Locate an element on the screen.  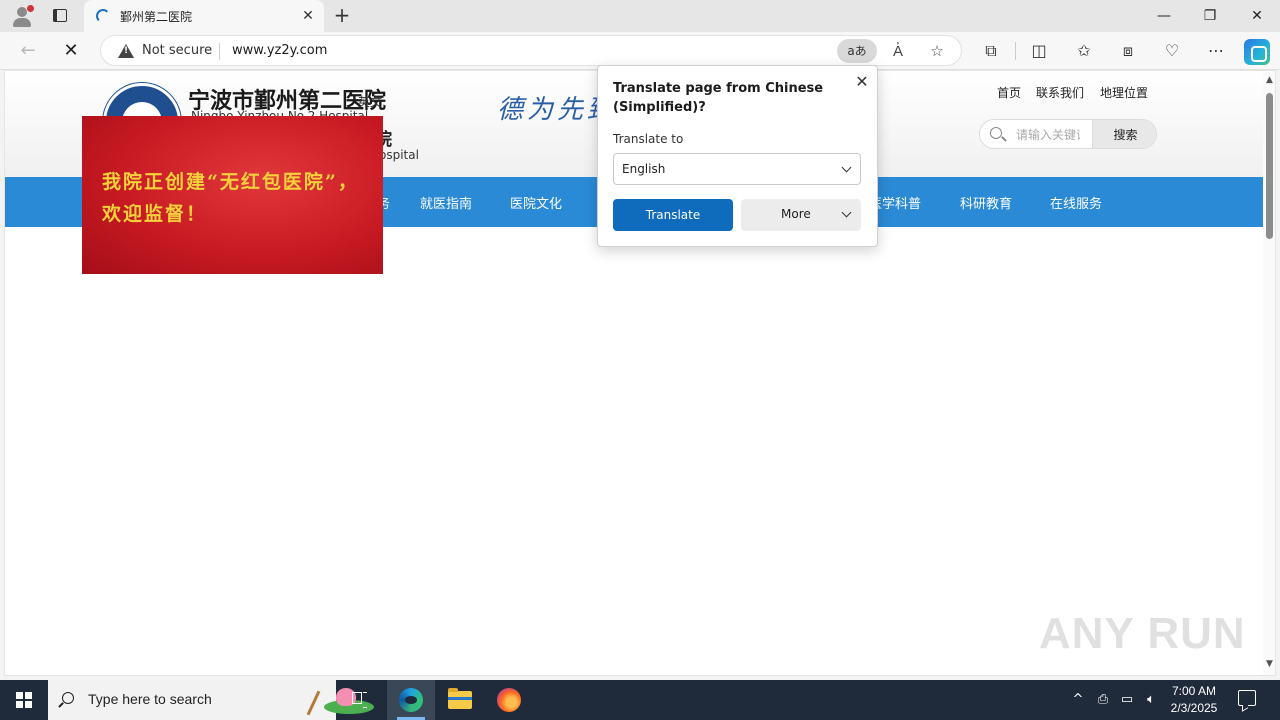
task-view-button is located at coordinates (360, 700).